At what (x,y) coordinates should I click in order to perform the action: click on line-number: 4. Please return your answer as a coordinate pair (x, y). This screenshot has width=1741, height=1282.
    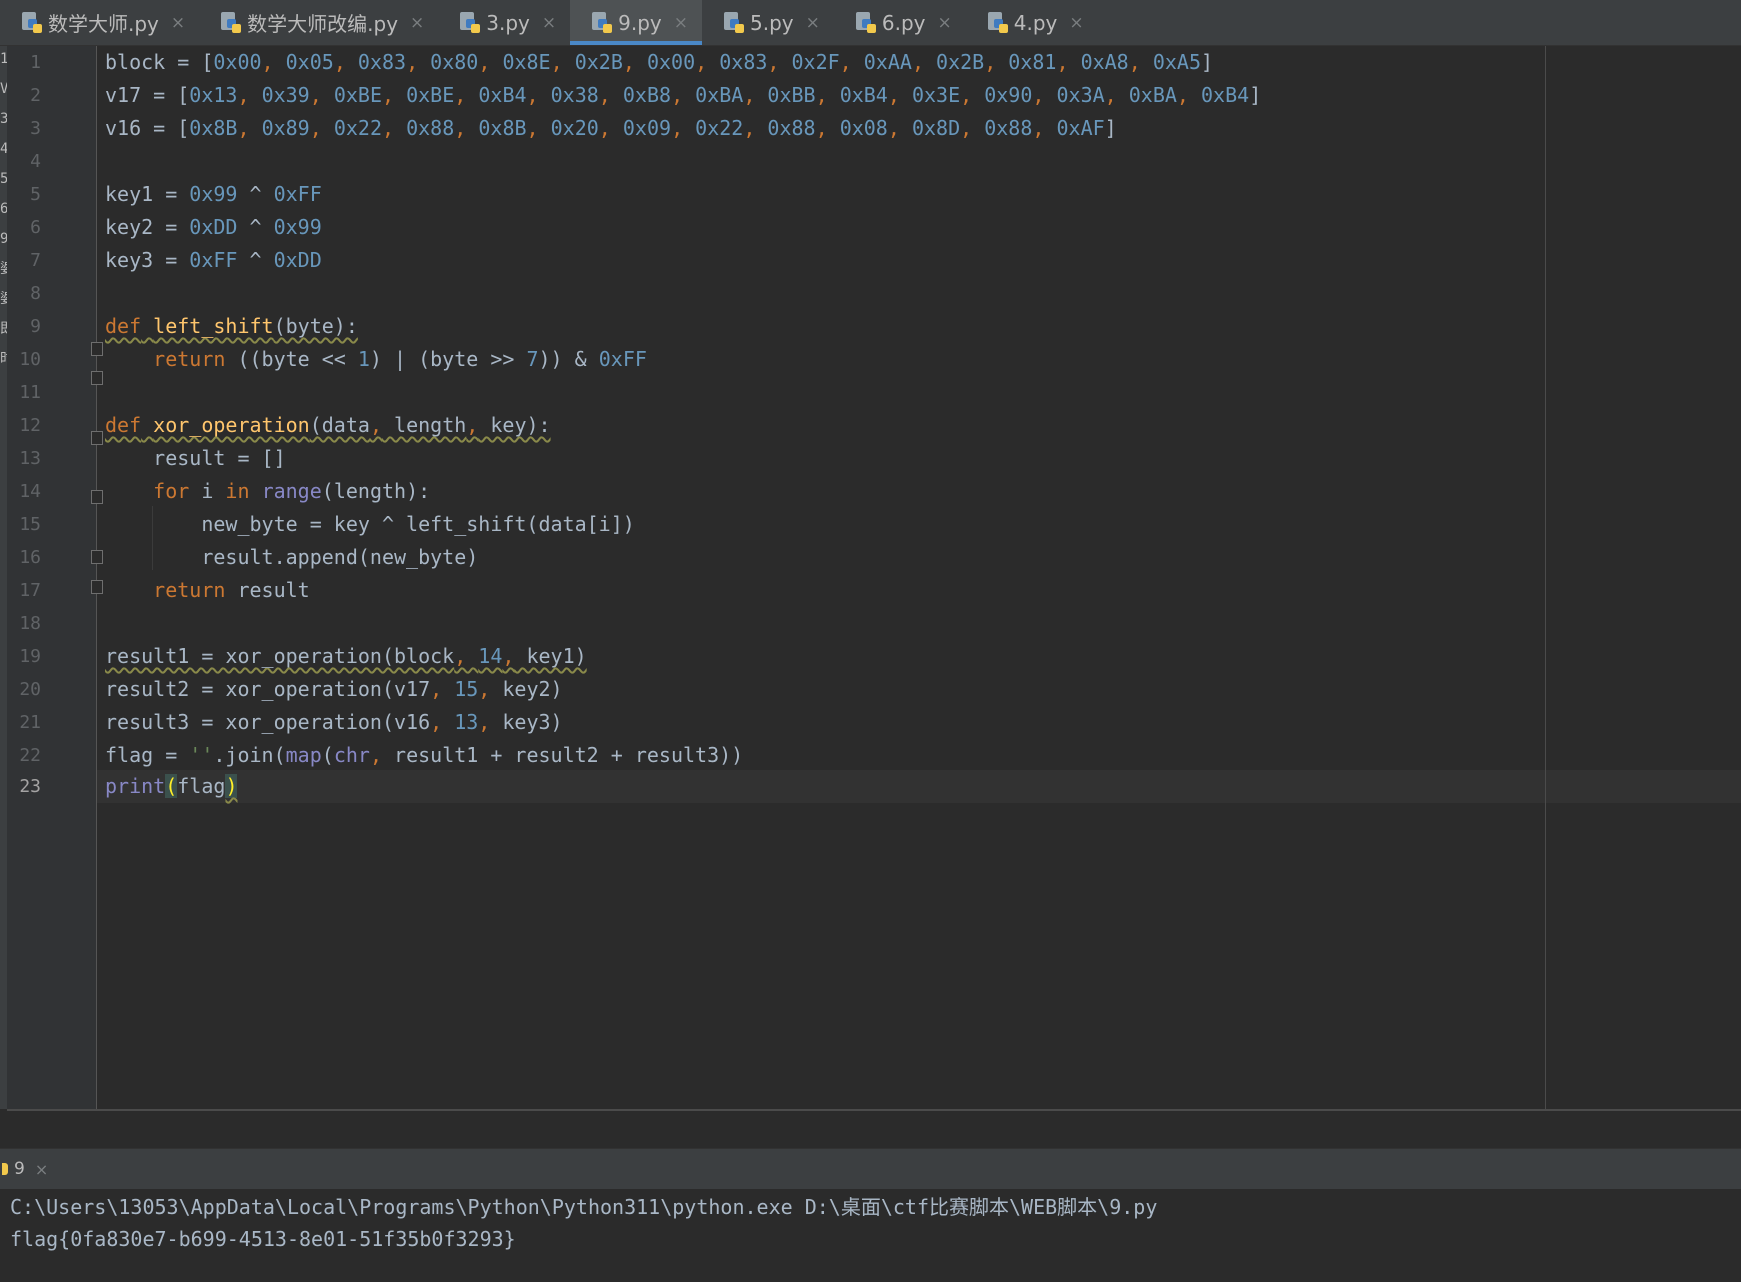
    Looking at the image, I should click on (35, 161).